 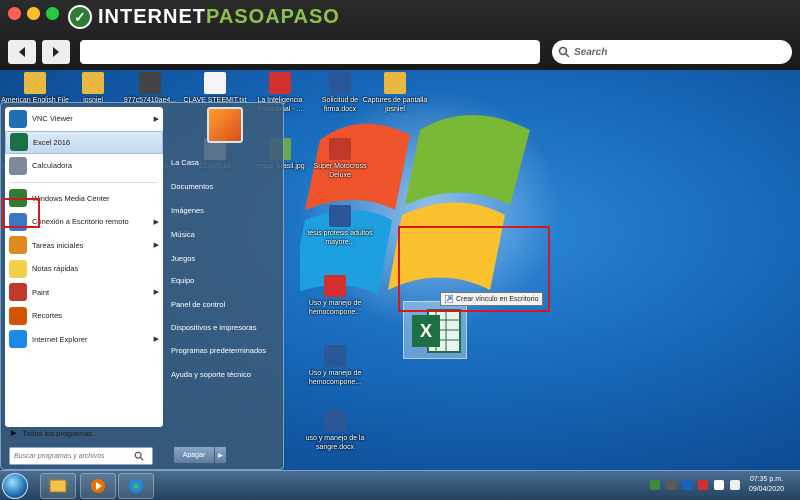 I want to click on desktop-icon-label: Super Motocross Deluxe, so click(x=340, y=171).